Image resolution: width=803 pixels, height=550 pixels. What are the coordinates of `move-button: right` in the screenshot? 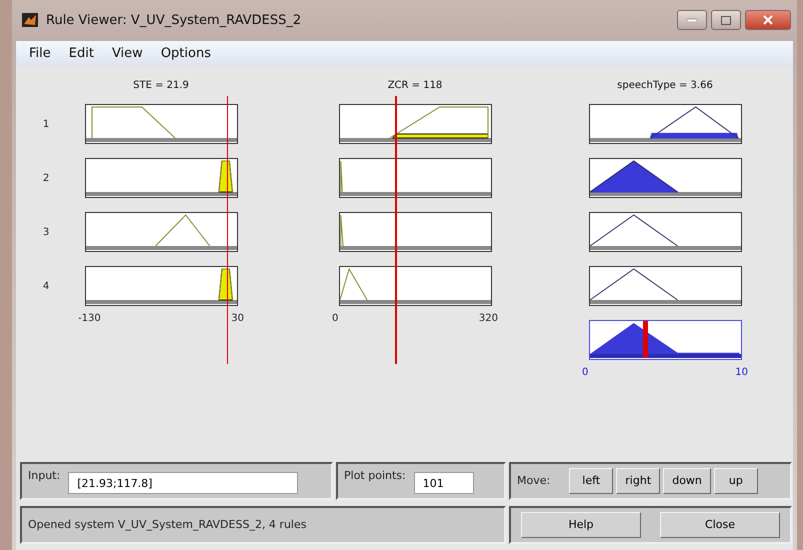 It's located at (638, 481).